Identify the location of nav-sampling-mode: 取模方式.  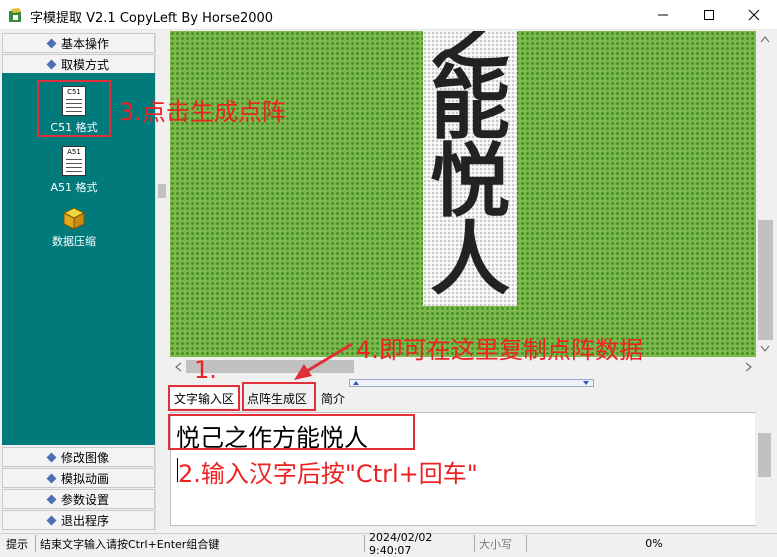
(78, 64).